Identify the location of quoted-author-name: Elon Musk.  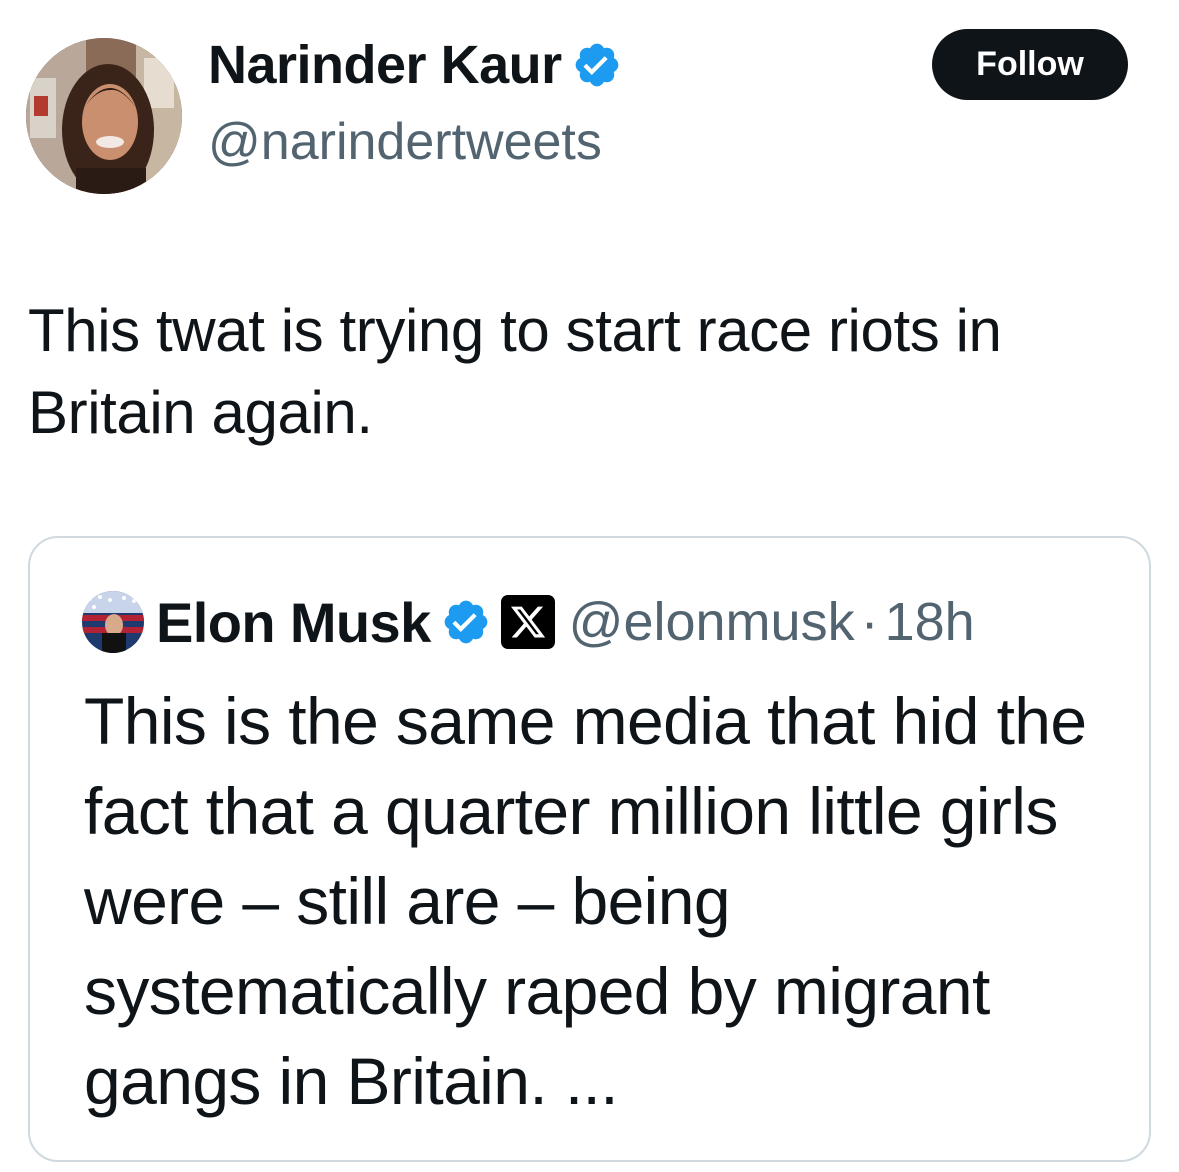
(293, 622).